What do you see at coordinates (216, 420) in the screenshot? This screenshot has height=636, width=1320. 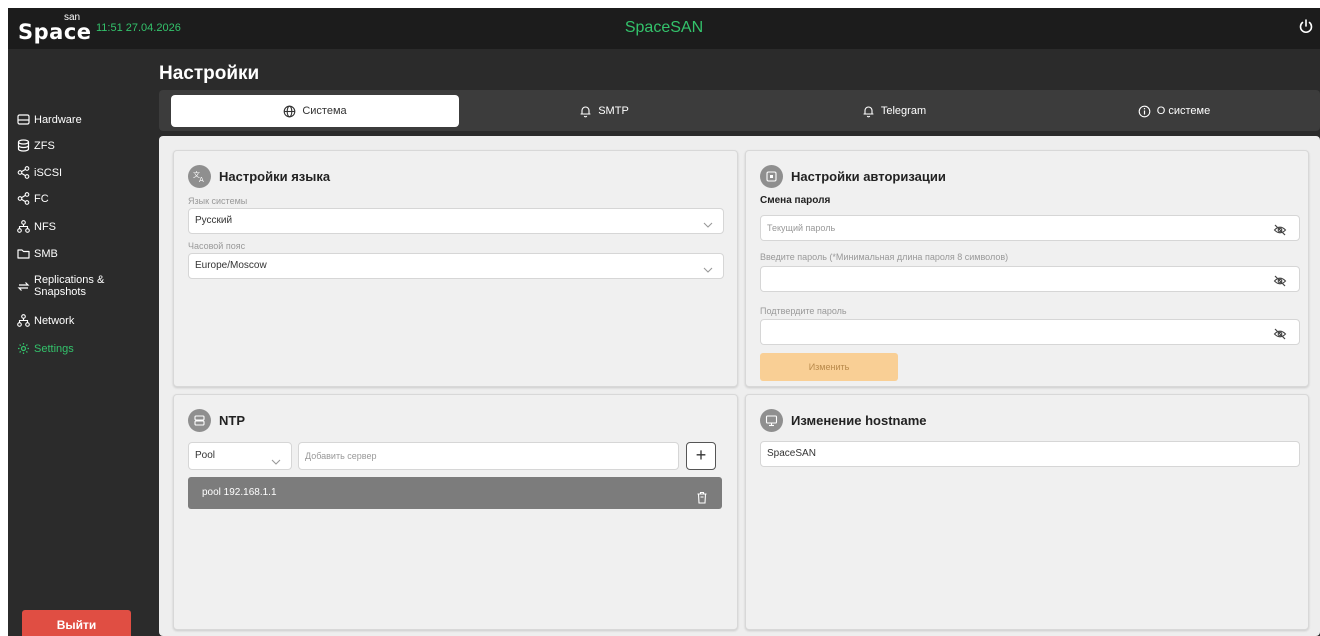 I see `card-header: NTP` at bounding box center [216, 420].